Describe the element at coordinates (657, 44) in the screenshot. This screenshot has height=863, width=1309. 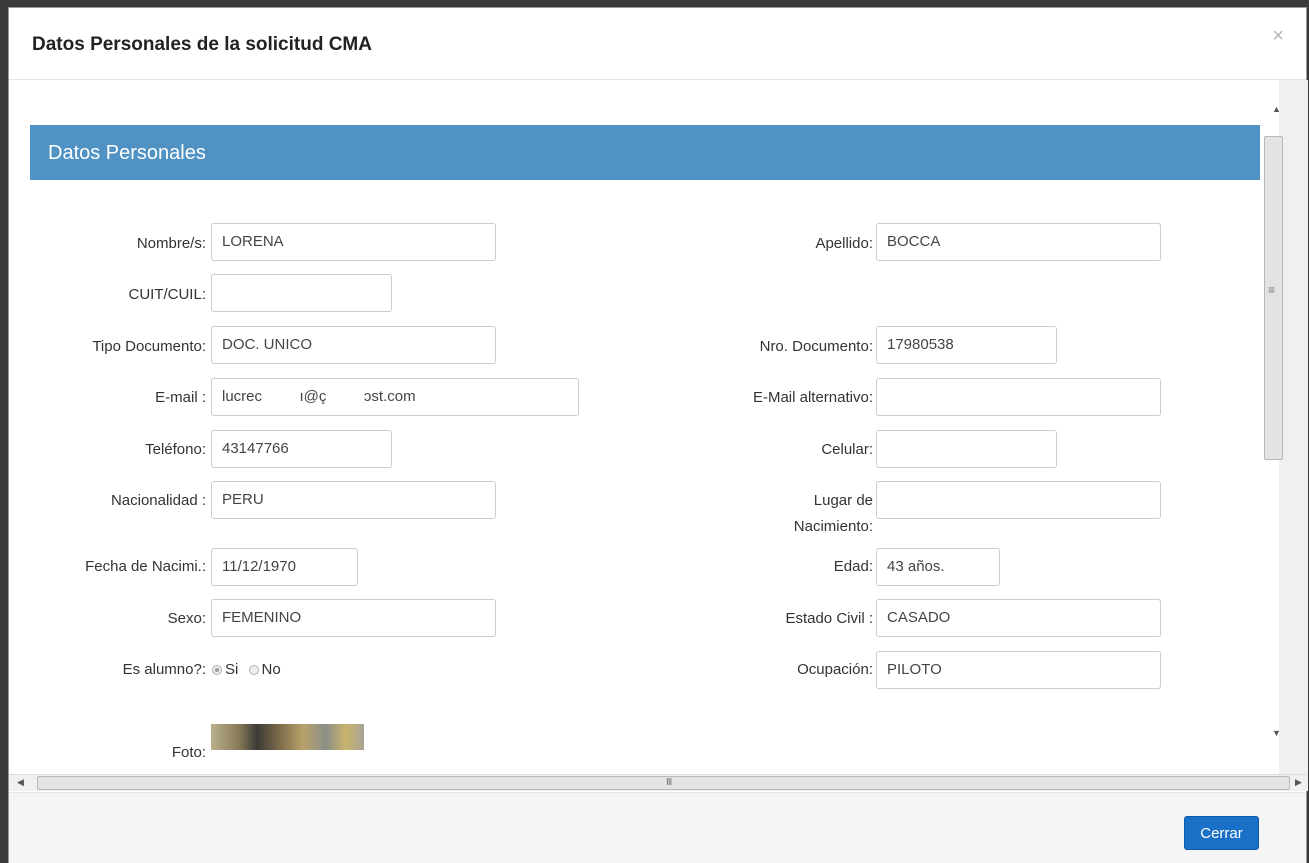
I see `modal-header: Datos Personales de la solicitud CMA ×` at that location.